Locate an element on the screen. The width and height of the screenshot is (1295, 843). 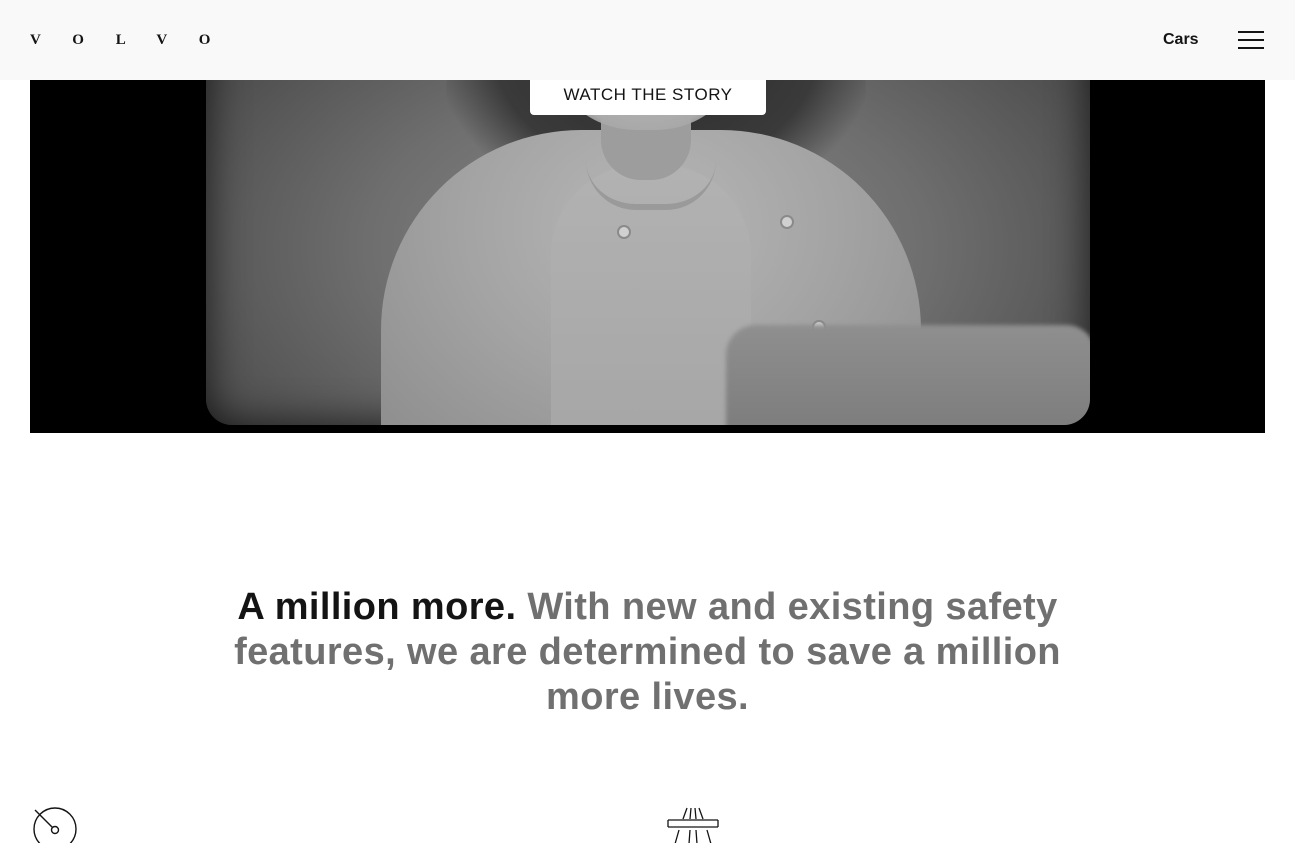
site-header: V O L V O Cars is located at coordinates (647, 40).